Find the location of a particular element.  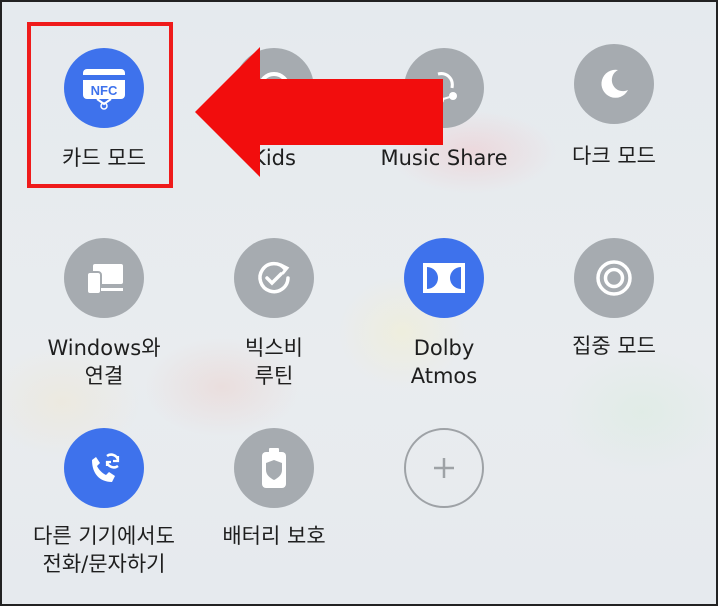

tile-label-battery-protect: 배터리 보호 is located at coordinates (274, 536).